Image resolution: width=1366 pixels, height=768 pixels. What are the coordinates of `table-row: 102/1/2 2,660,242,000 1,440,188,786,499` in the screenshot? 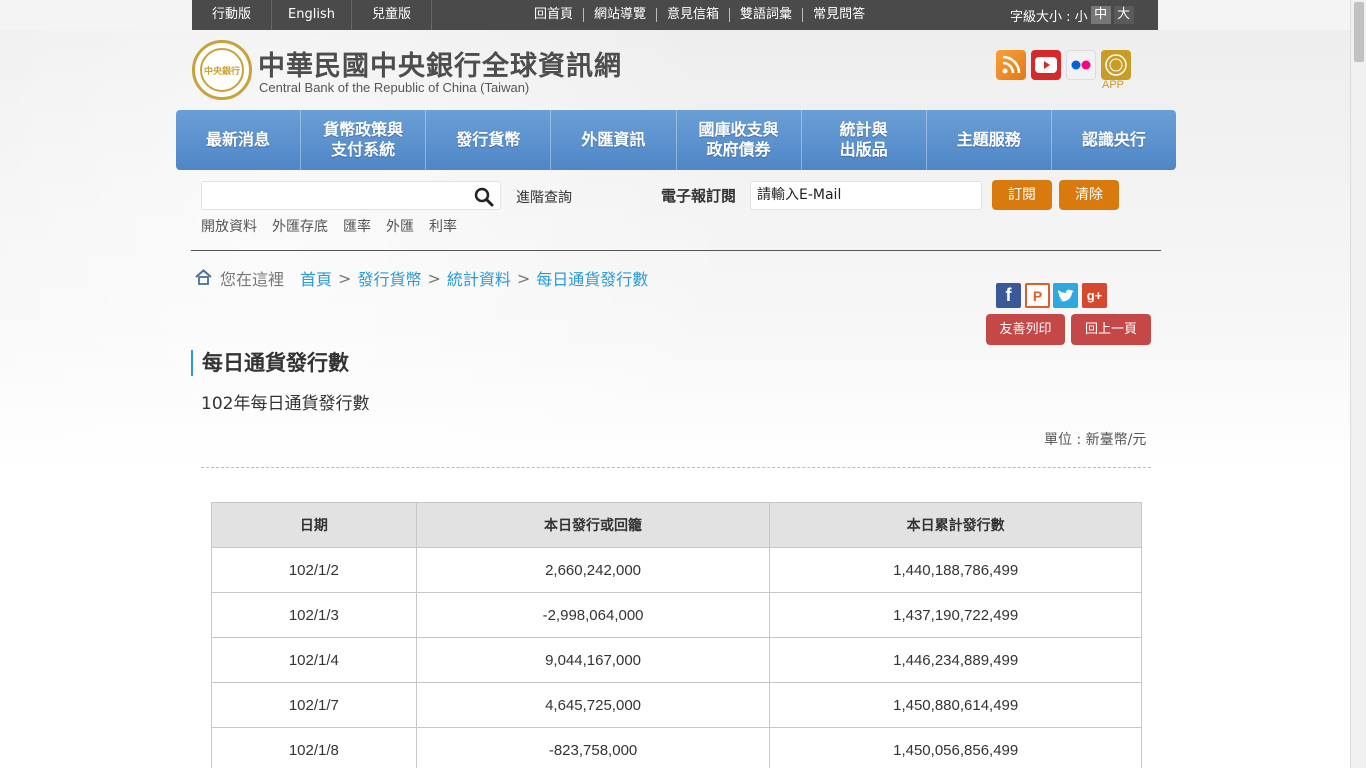 It's located at (676, 570).